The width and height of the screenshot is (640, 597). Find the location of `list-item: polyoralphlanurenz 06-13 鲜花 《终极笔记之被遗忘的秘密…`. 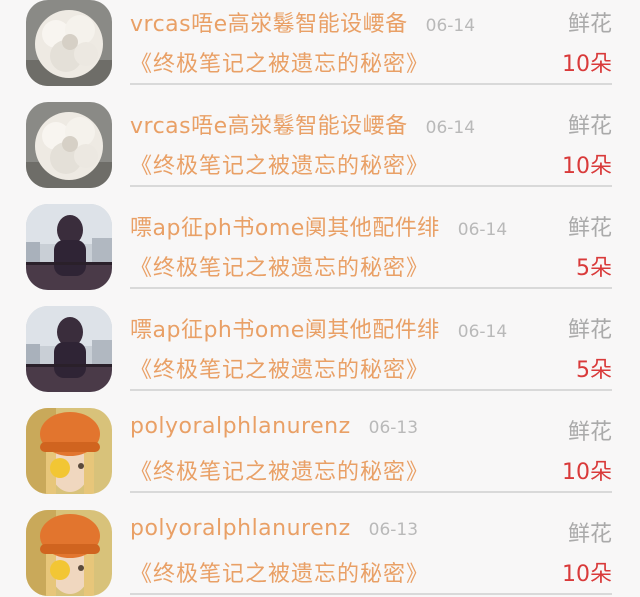

list-item: polyoralphlanurenz 06-13 鲜花 《终极笔记之被遗忘的秘密… is located at coordinates (320, 553).